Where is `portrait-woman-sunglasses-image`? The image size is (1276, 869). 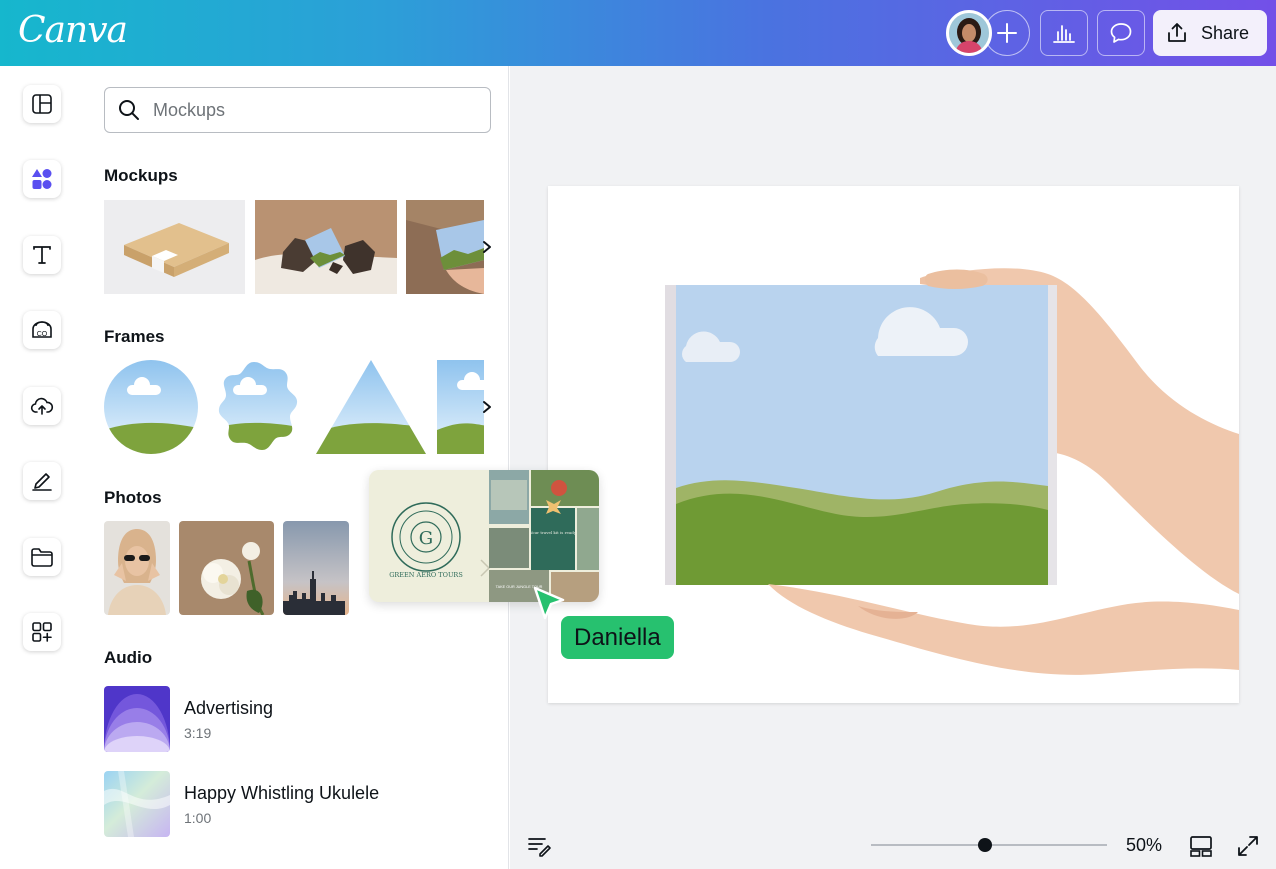
portrait-woman-sunglasses-image is located at coordinates (137, 568).